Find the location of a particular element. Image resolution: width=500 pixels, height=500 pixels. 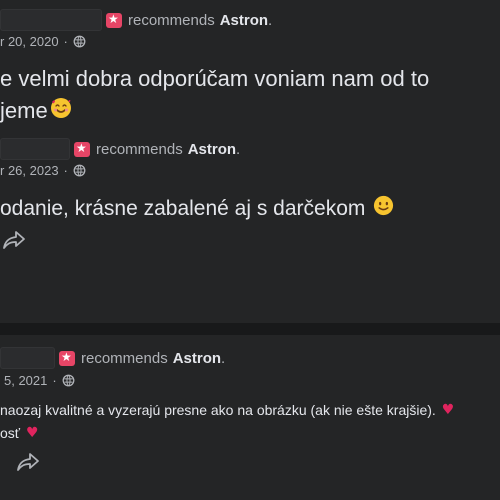

review-meta: r 26, 2023 · is located at coordinates (43, 170).